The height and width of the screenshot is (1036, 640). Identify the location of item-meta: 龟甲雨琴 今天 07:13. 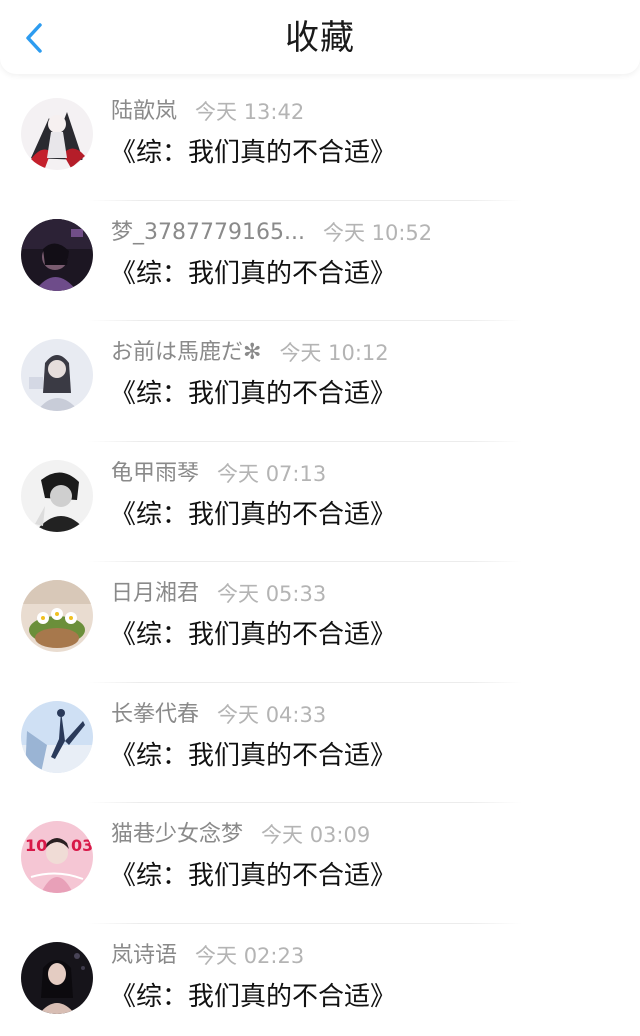
(218, 474).